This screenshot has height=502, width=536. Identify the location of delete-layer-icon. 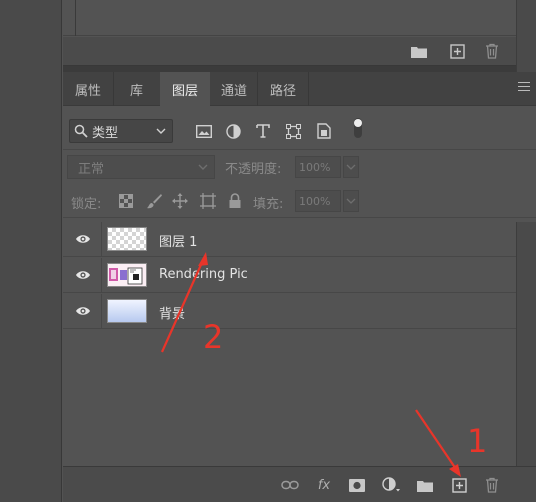
(492, 485).